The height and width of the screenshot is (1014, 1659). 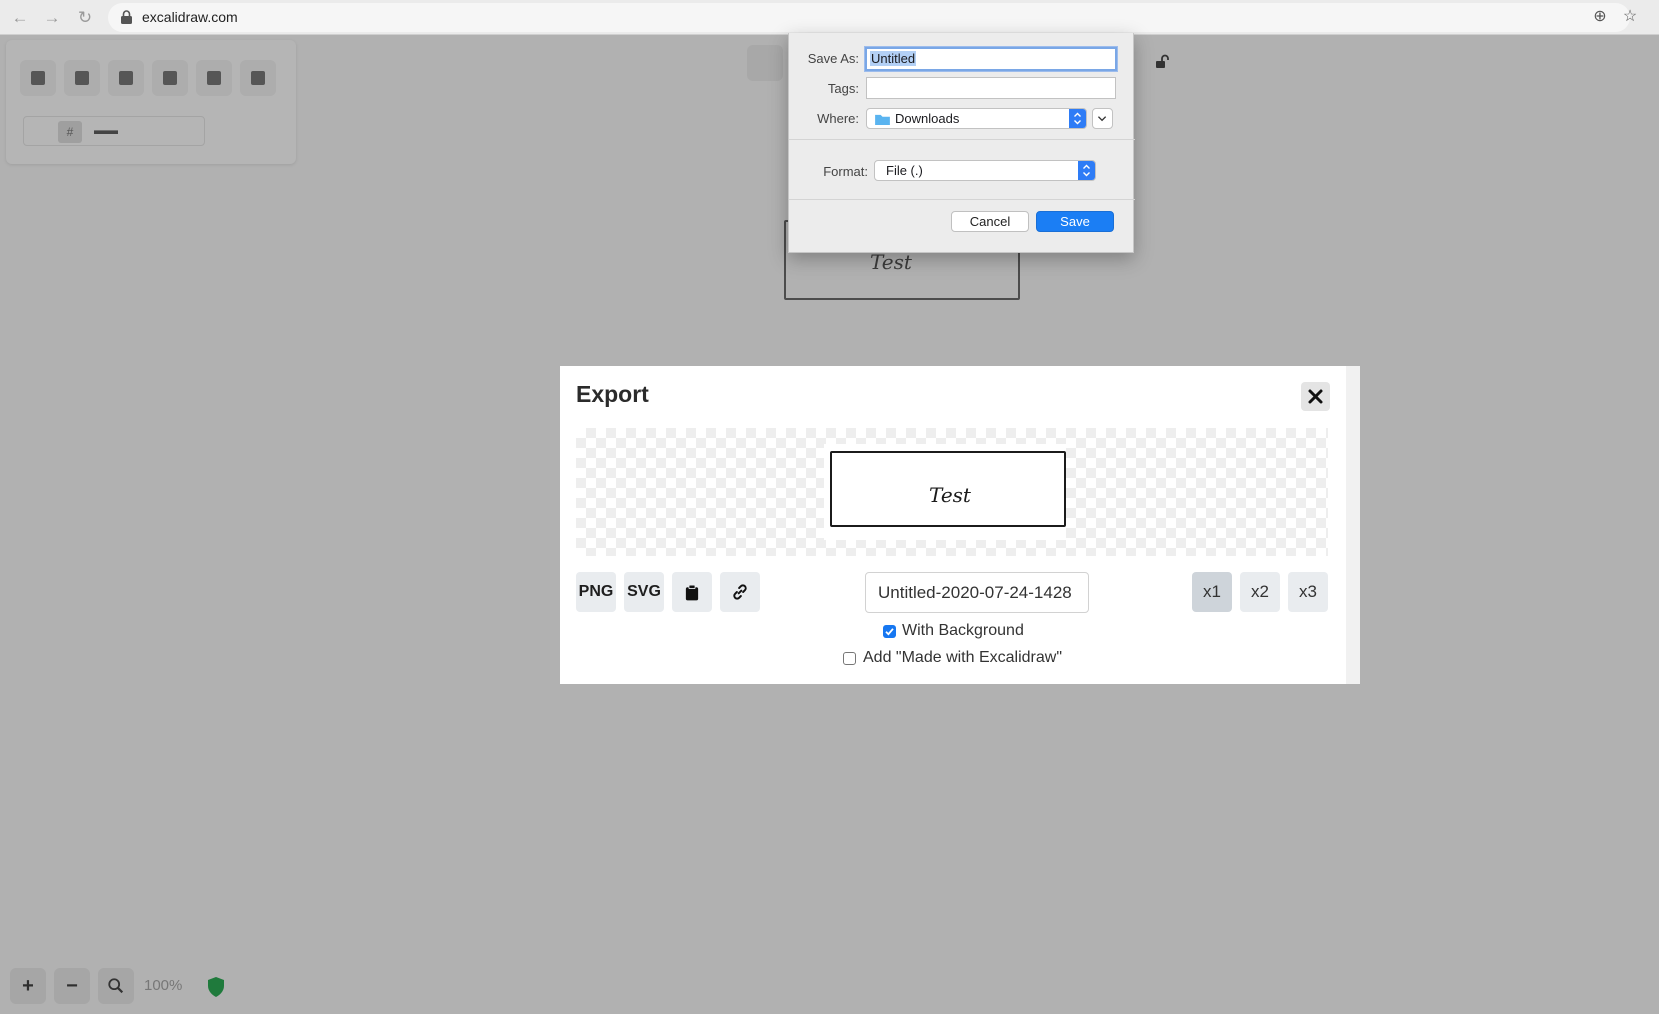 I want to click on main-menu-panel: # ▬▬, so click(x=151, y=102).